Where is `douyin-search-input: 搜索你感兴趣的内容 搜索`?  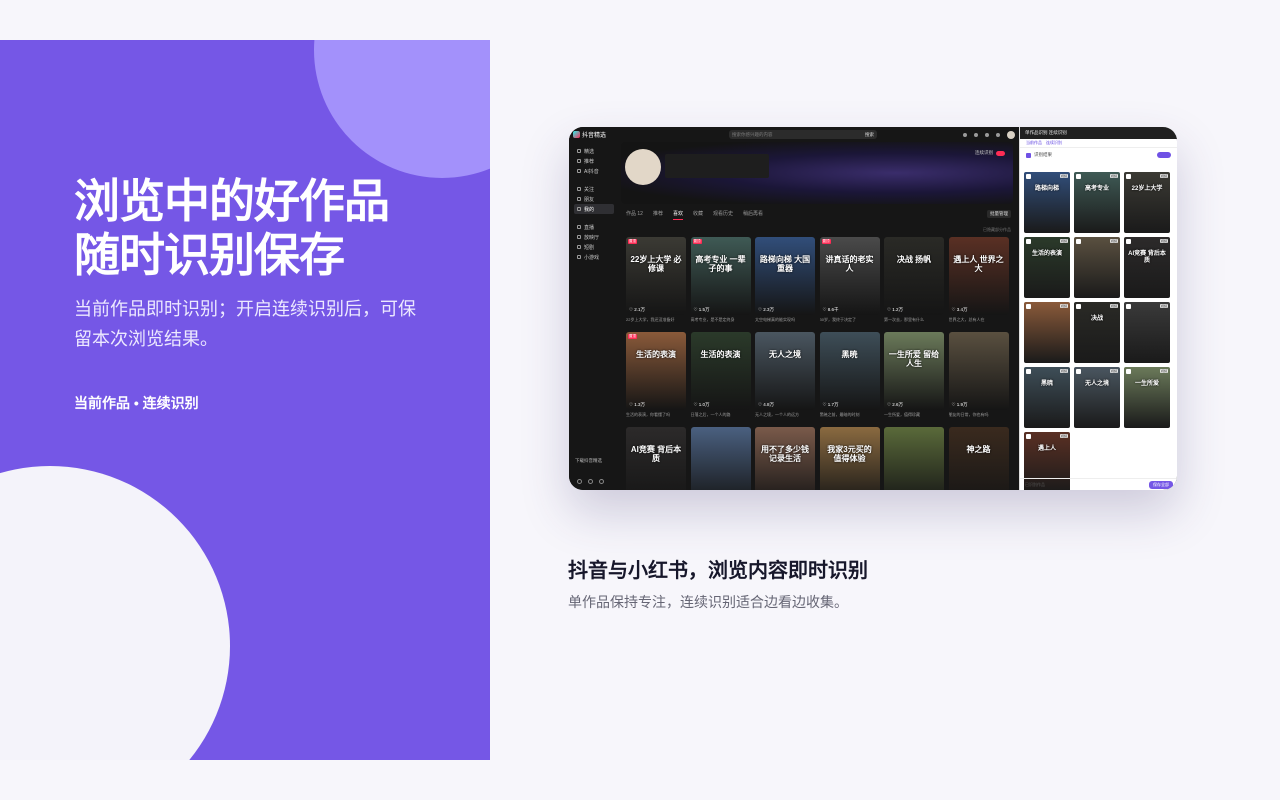 douyin-search-input: 搜索你感兴趣的内容 搜索 is located at coordinates (803, 134).